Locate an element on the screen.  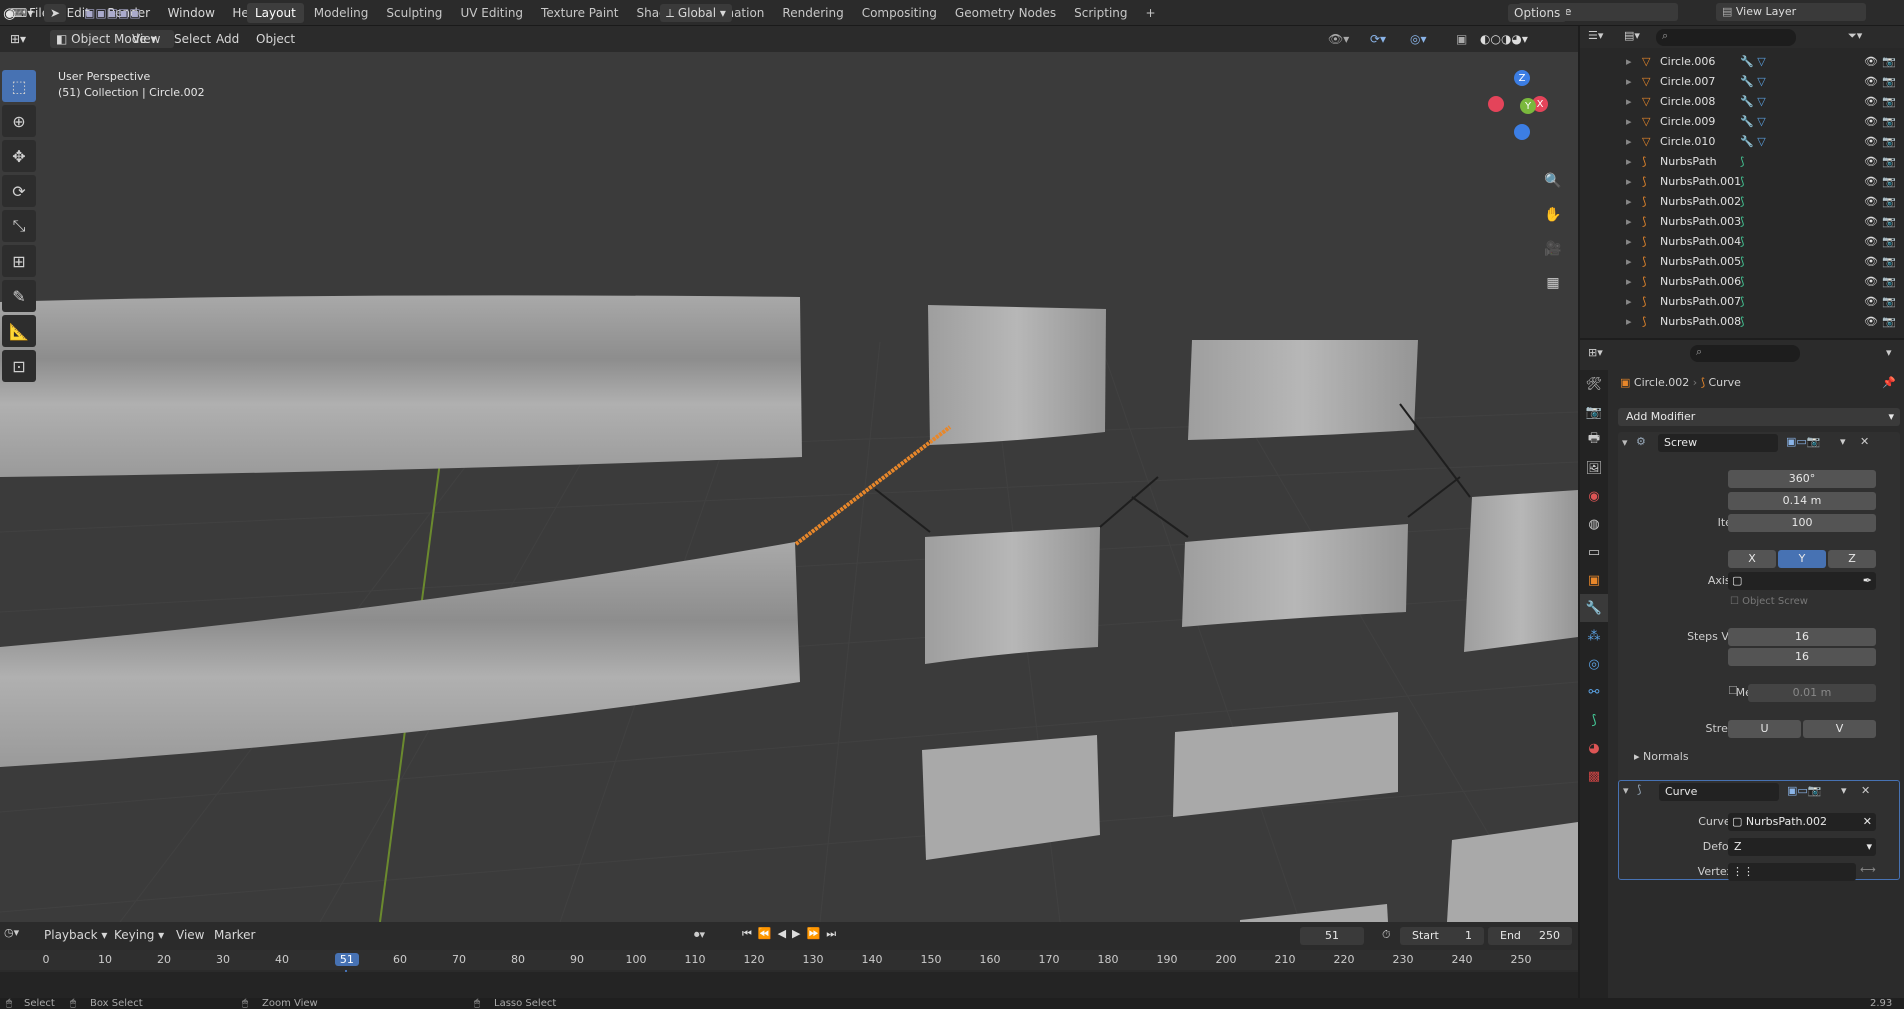
outliner-item-name: NurbsPath.002 is located at coordinates (1700, 202).